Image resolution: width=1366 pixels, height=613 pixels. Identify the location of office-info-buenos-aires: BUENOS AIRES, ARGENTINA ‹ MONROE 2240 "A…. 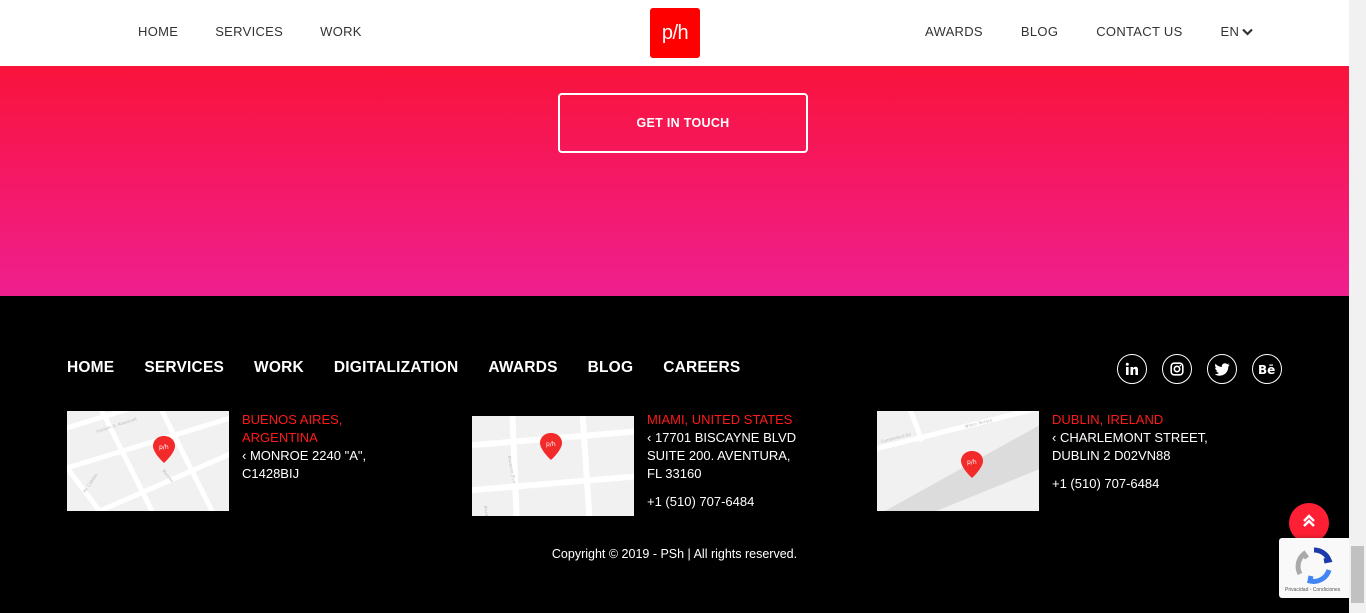
(312, 461).